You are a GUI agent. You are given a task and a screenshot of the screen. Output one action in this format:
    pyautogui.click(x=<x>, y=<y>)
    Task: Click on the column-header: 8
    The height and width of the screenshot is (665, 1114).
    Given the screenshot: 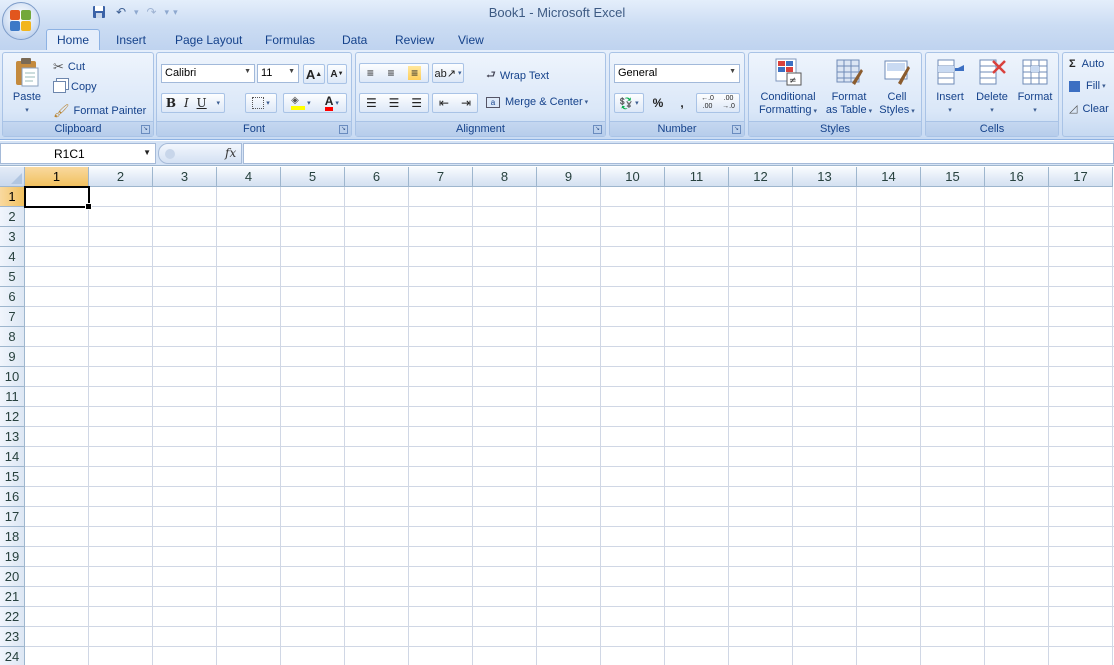 What is the action you would take?
    pyautogui.click(x=505, y=177)
    